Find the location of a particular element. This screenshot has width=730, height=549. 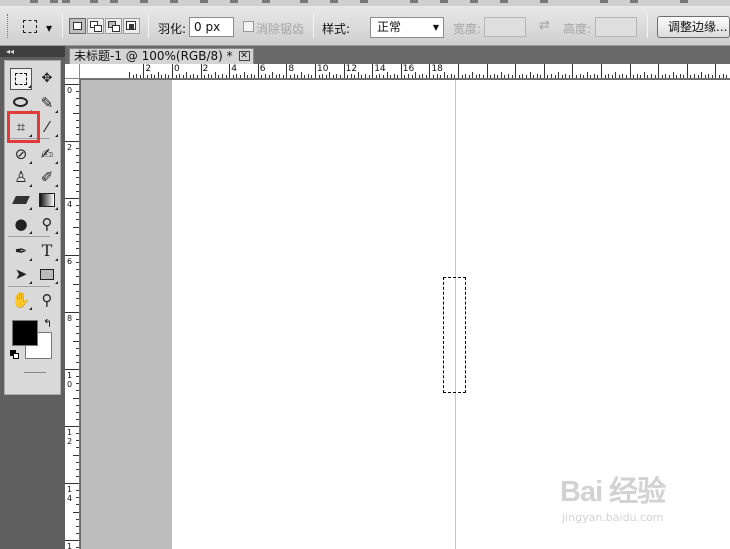

pen-nib-icon: ✒ is located at coordinates (21, 251).